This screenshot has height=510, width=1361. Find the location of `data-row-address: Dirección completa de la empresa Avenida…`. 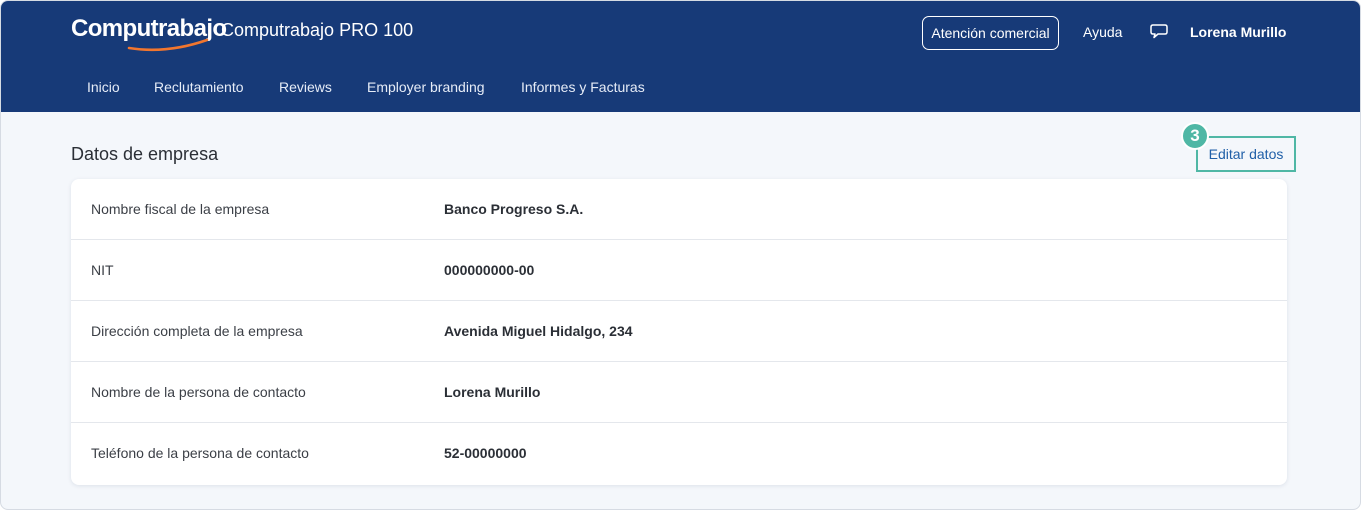

data-row-address: Dirección completa de la empresa Avenida… is located at coordinates (679, 331).